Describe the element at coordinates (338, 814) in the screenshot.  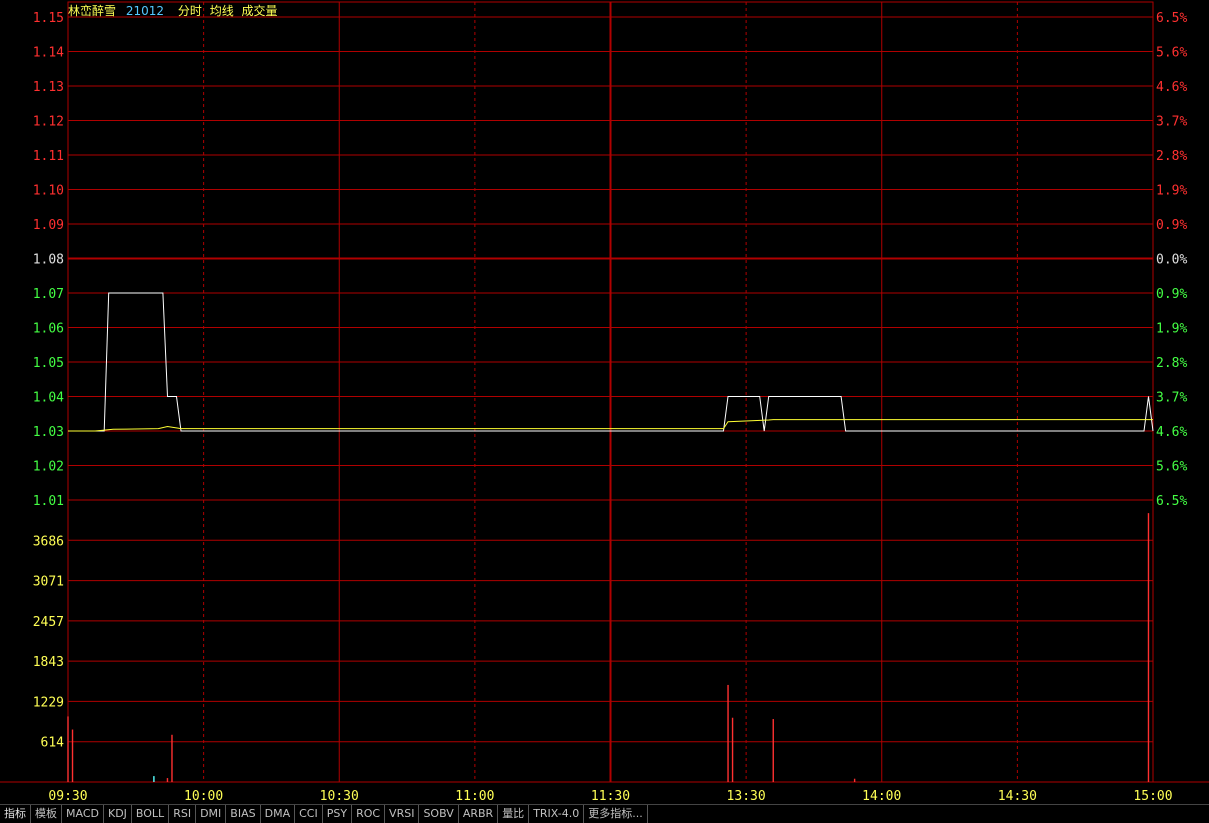
I see `tab-psy: PSY` at that location.